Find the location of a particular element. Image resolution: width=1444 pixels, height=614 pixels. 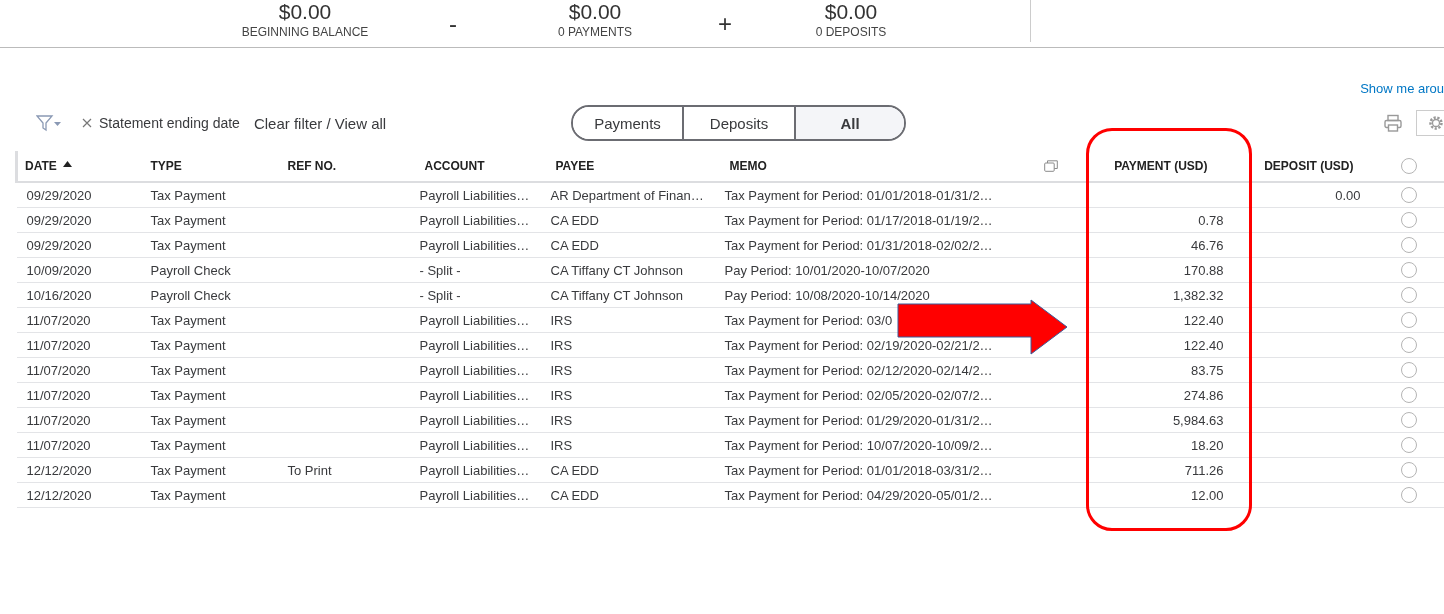

table-cell: 1,382.32 is located at coordinates (1198, 295).